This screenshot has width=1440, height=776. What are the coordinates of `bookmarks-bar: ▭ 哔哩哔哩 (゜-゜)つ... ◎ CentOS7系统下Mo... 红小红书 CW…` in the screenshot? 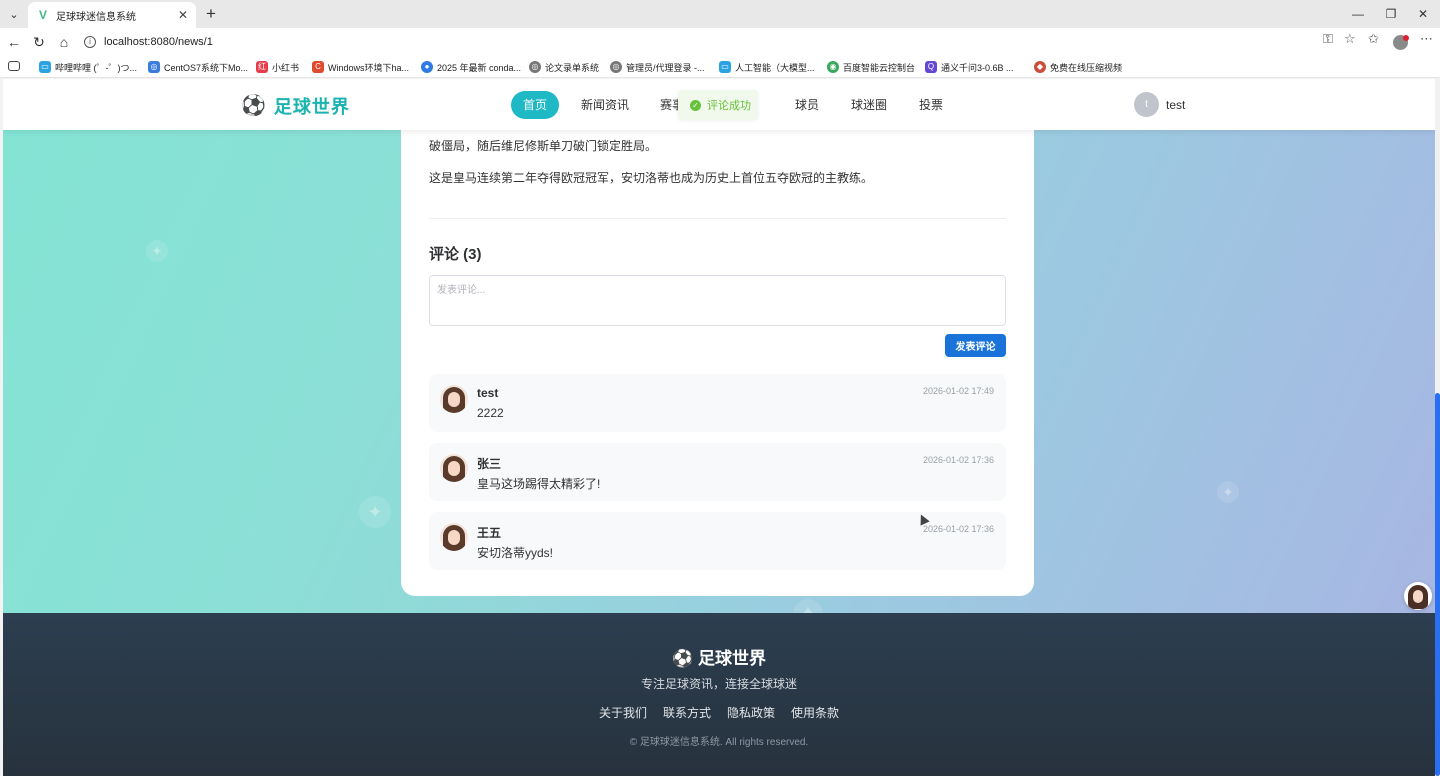 It's located at (720, 67).